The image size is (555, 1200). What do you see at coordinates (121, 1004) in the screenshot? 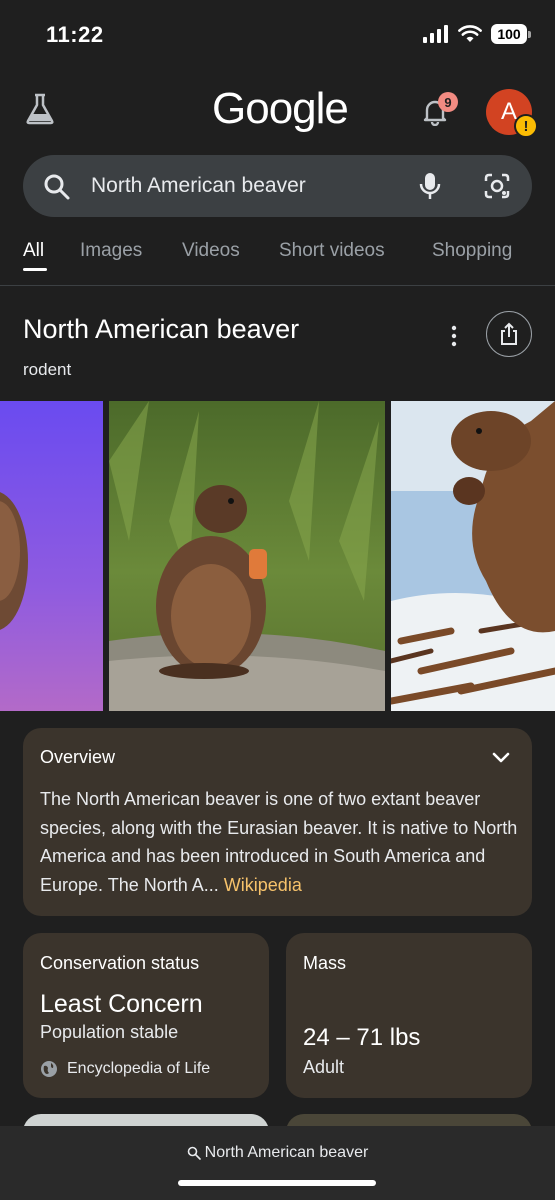
I see `conservation-value: Least Concern` at bounding box center [121, 1004].